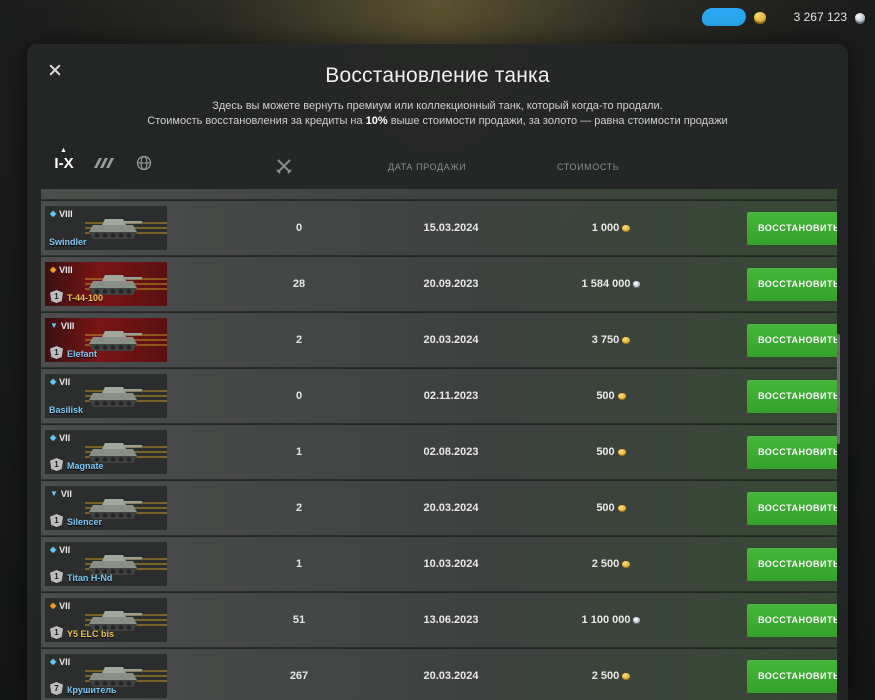 The image size is (875, 700). Describe the element at coordinates (106, 508) in the screenshot. I see `tank-thumbnail: ▼ VII 1 Silencer` at that location.